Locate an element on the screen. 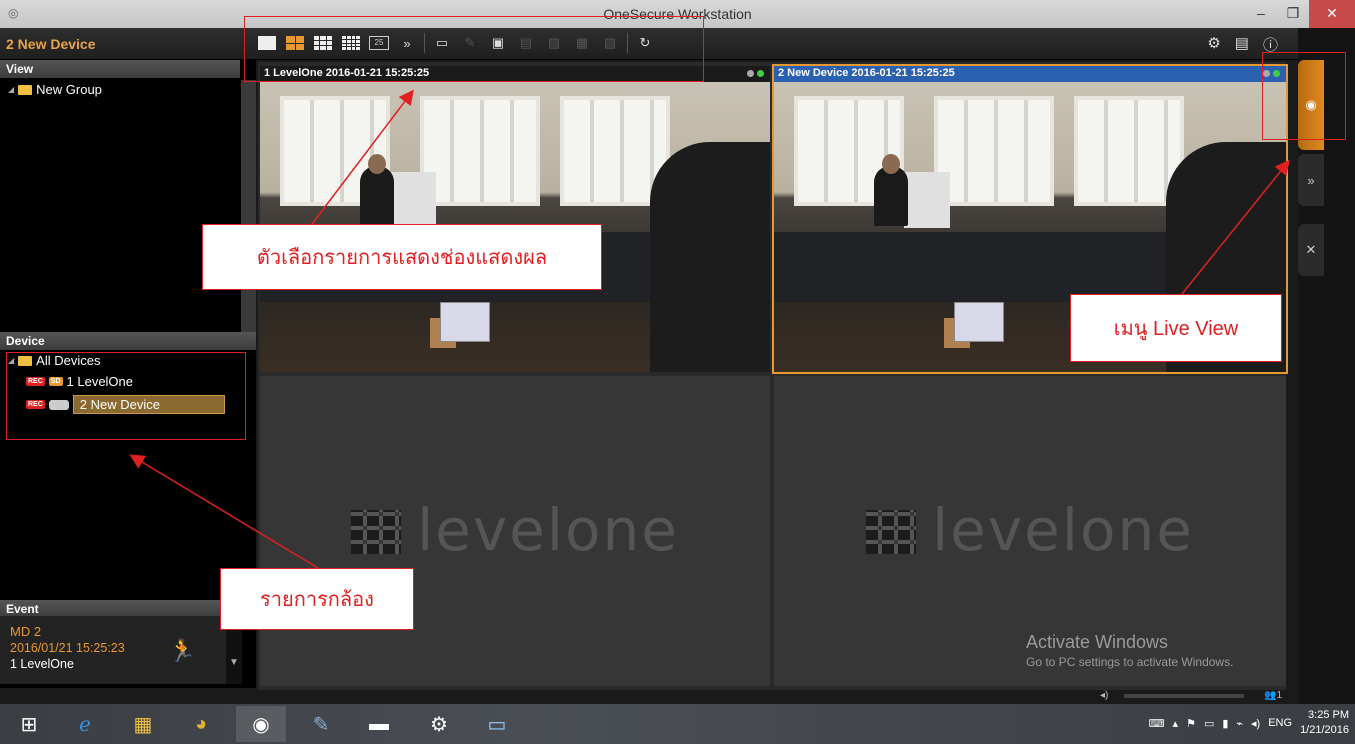 This screenshot has height=744, width=1355. keyboard-icon: ⌨ is located at coordinates (1157, 723).